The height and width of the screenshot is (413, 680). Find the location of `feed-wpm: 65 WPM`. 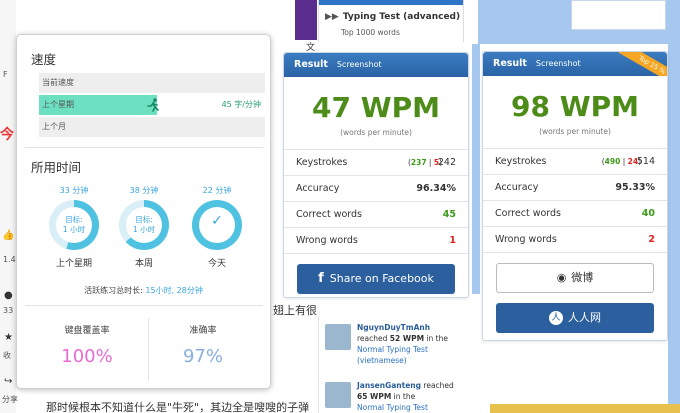

feed-wpm: 65 WPM is located at coordinates (374, 396).